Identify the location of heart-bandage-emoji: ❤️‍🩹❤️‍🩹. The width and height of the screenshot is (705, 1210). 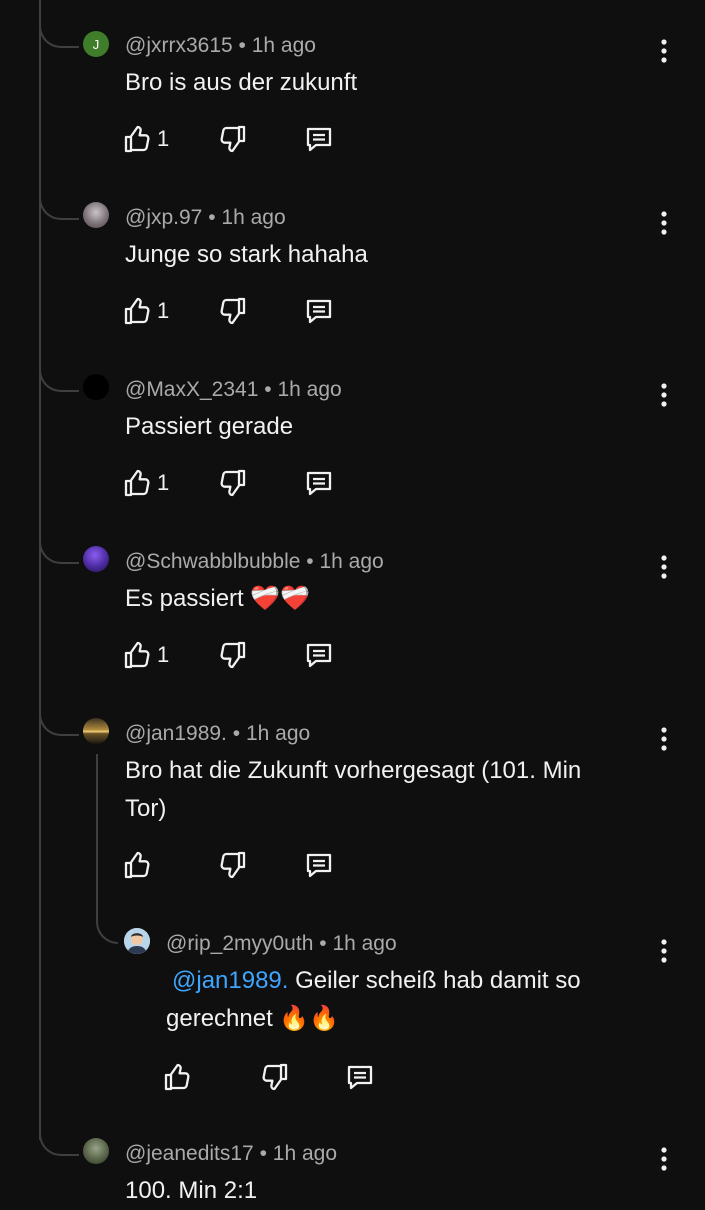
(280, 598).